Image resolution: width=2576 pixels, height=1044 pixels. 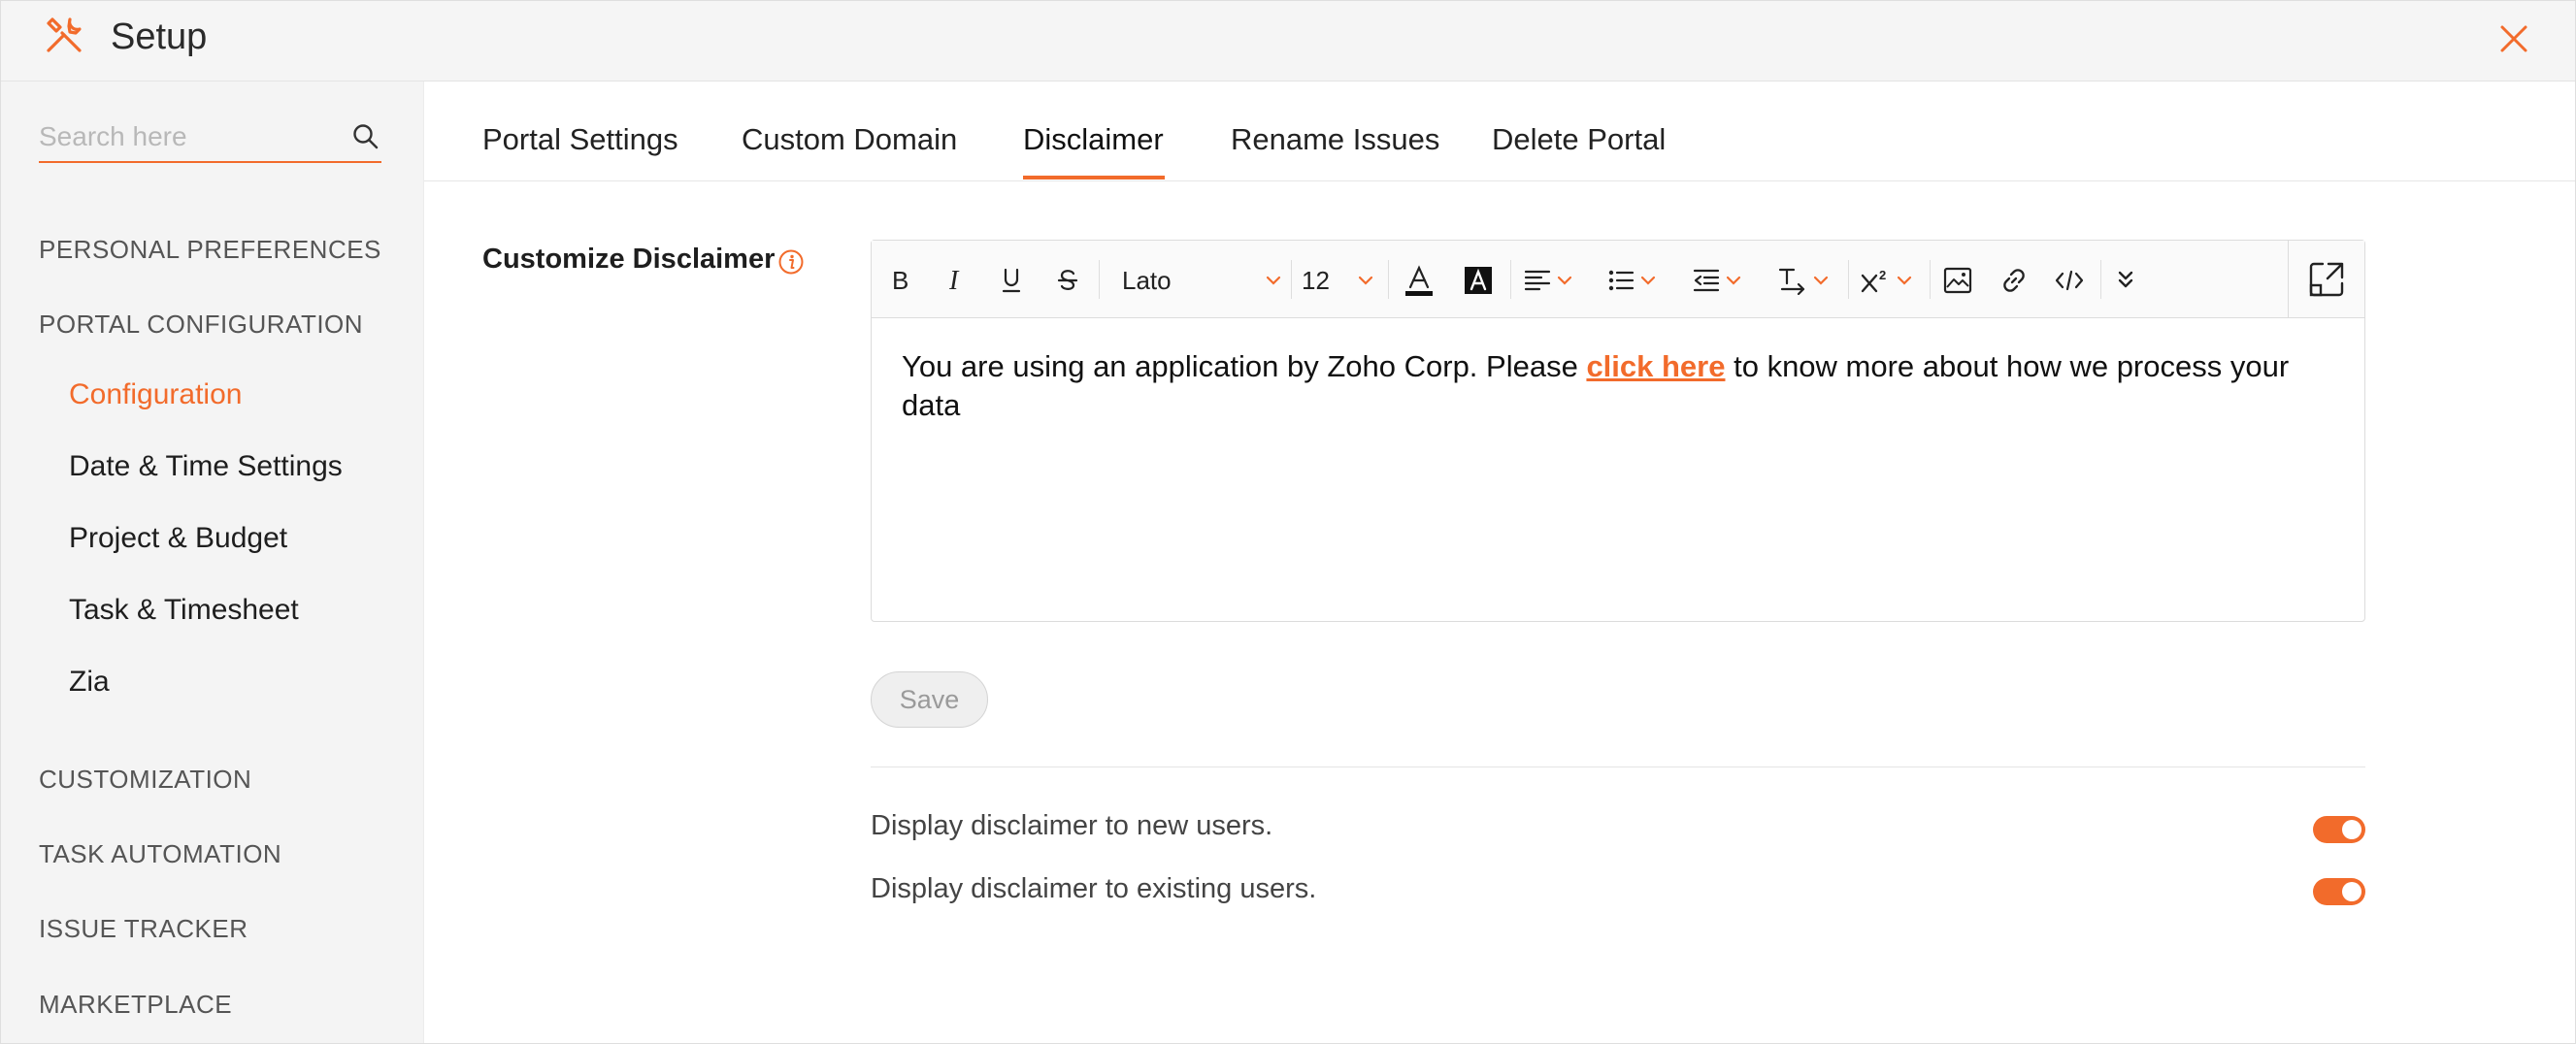 I want to click on code-button, so click(x=2069, y=280).